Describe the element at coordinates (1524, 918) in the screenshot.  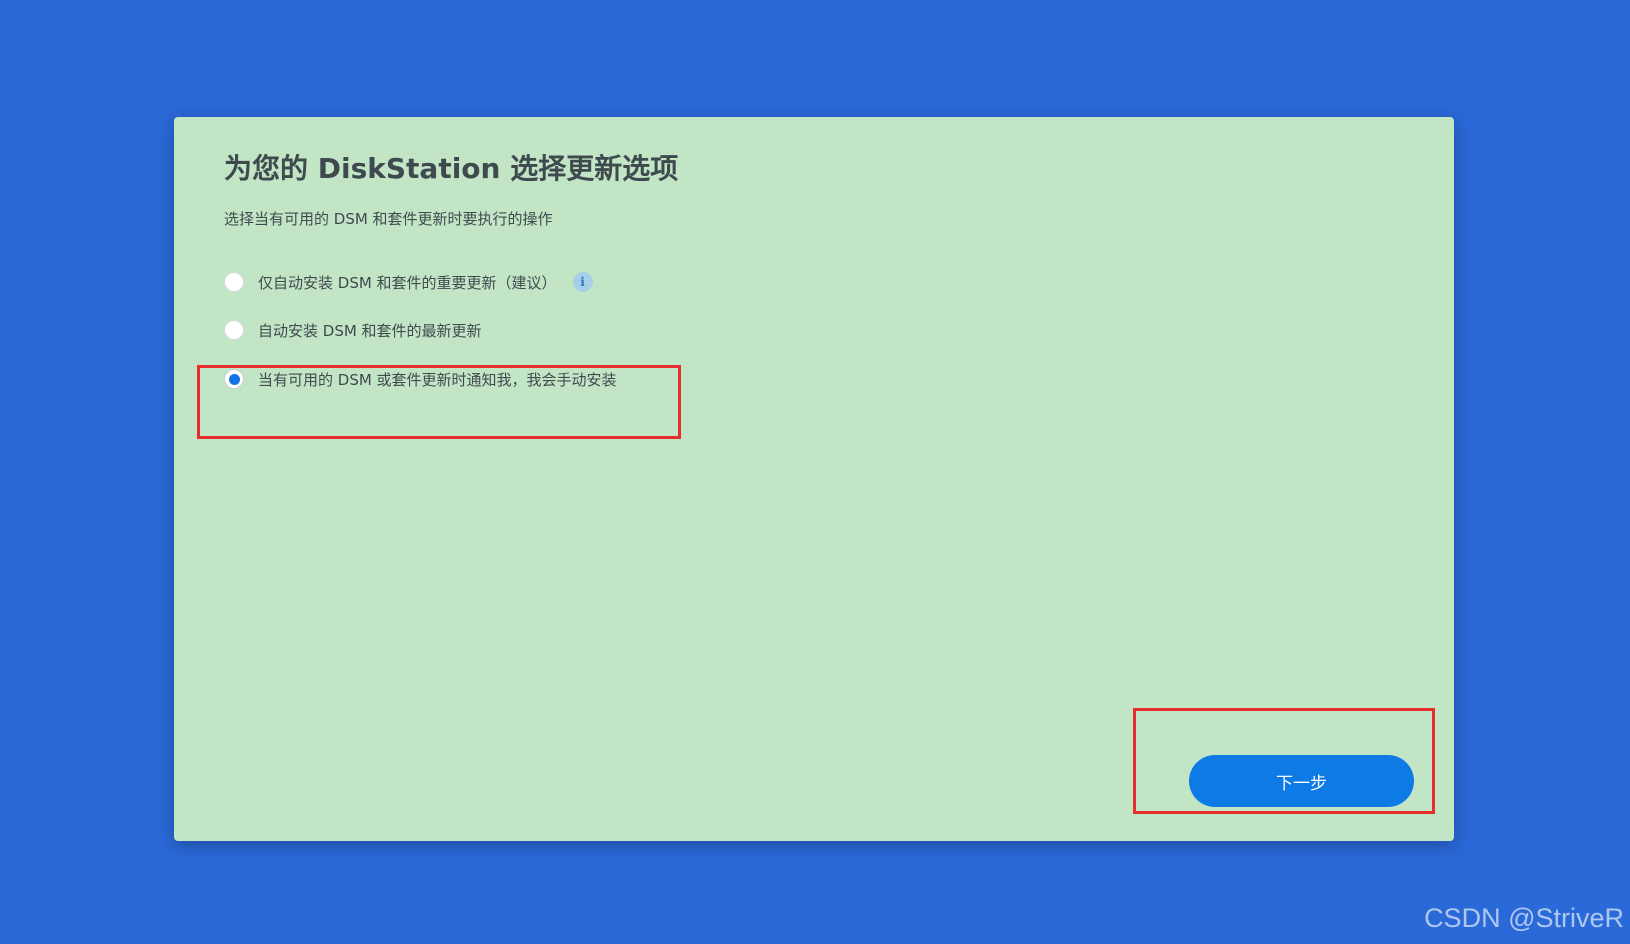
I see `watermark: CSDN @StriveR` at that location.